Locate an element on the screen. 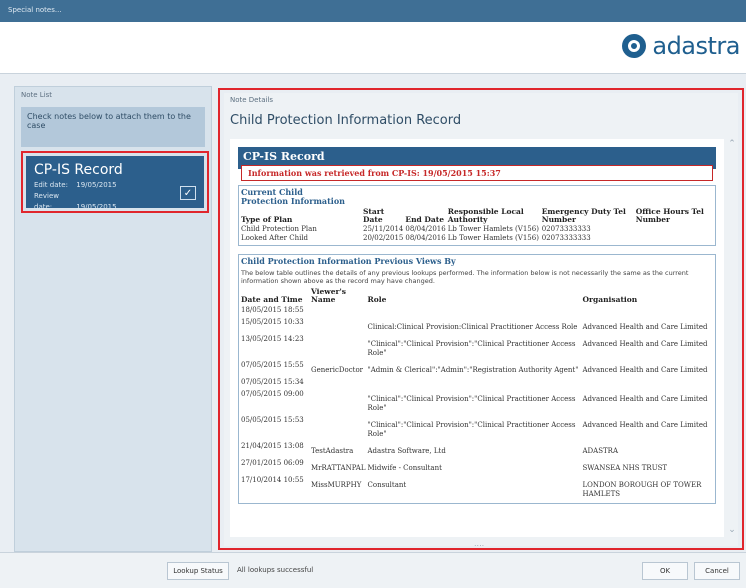 This screenshot has height=588, width=746. table-cell: 13/05/2015 14:23 is located at coordinates (272, 339).